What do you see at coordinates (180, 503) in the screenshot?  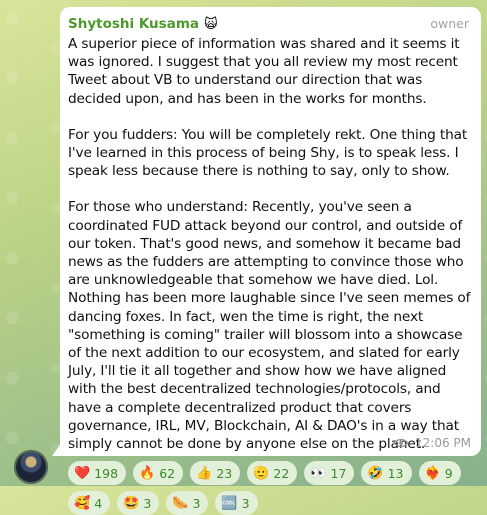 I see `hotdog-emoji: 🌭` at bounding box center [180, 503].